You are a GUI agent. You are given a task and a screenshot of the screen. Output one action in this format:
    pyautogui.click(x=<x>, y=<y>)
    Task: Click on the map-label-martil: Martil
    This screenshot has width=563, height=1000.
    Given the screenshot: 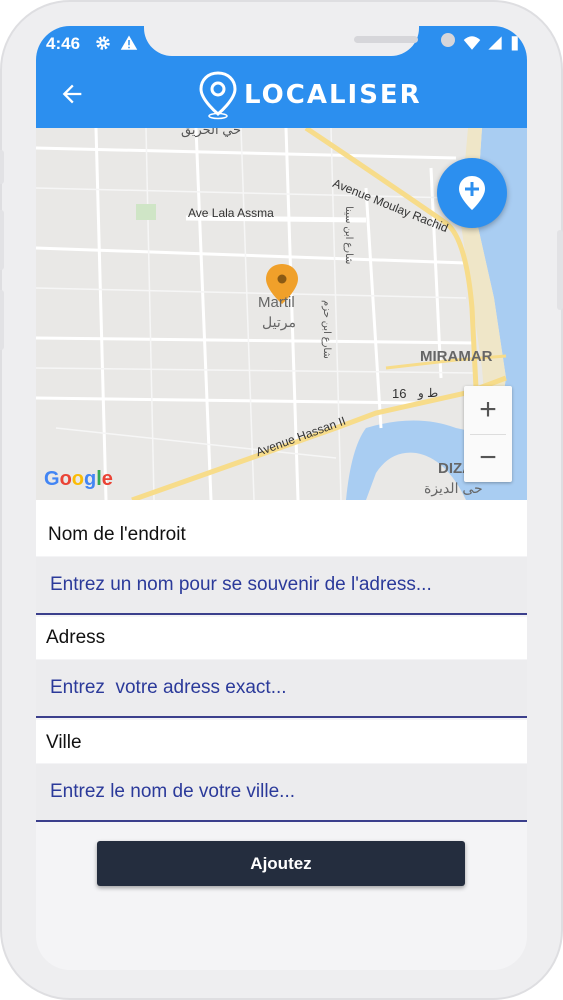 What is the action you would take?
    pyautogui.click(x=276, y=302)
    